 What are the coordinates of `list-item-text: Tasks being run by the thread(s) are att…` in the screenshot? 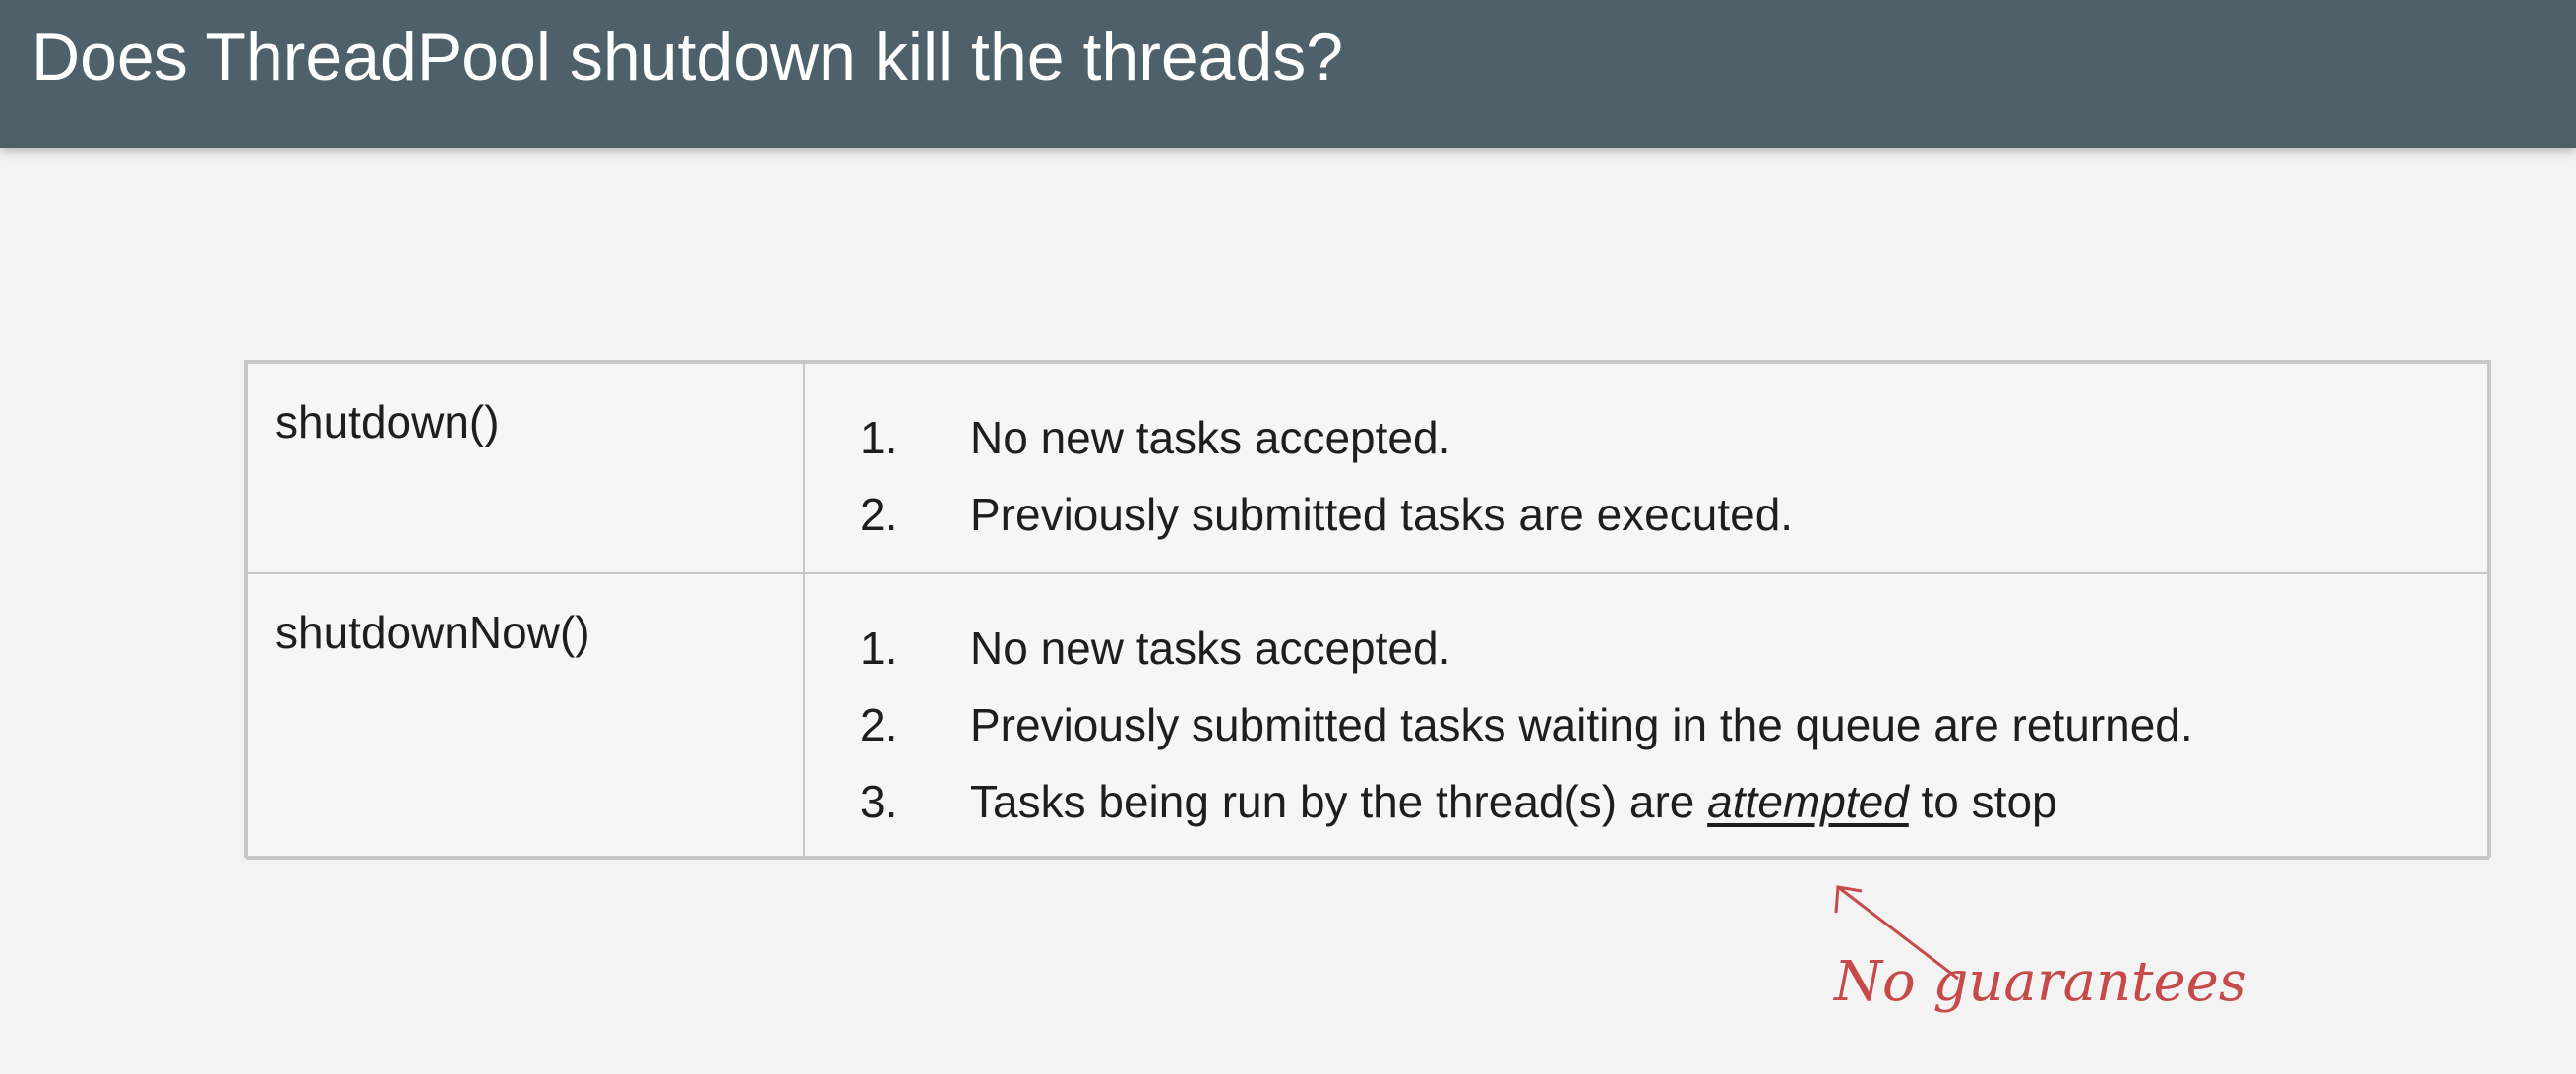 It's located at (1513, 801).